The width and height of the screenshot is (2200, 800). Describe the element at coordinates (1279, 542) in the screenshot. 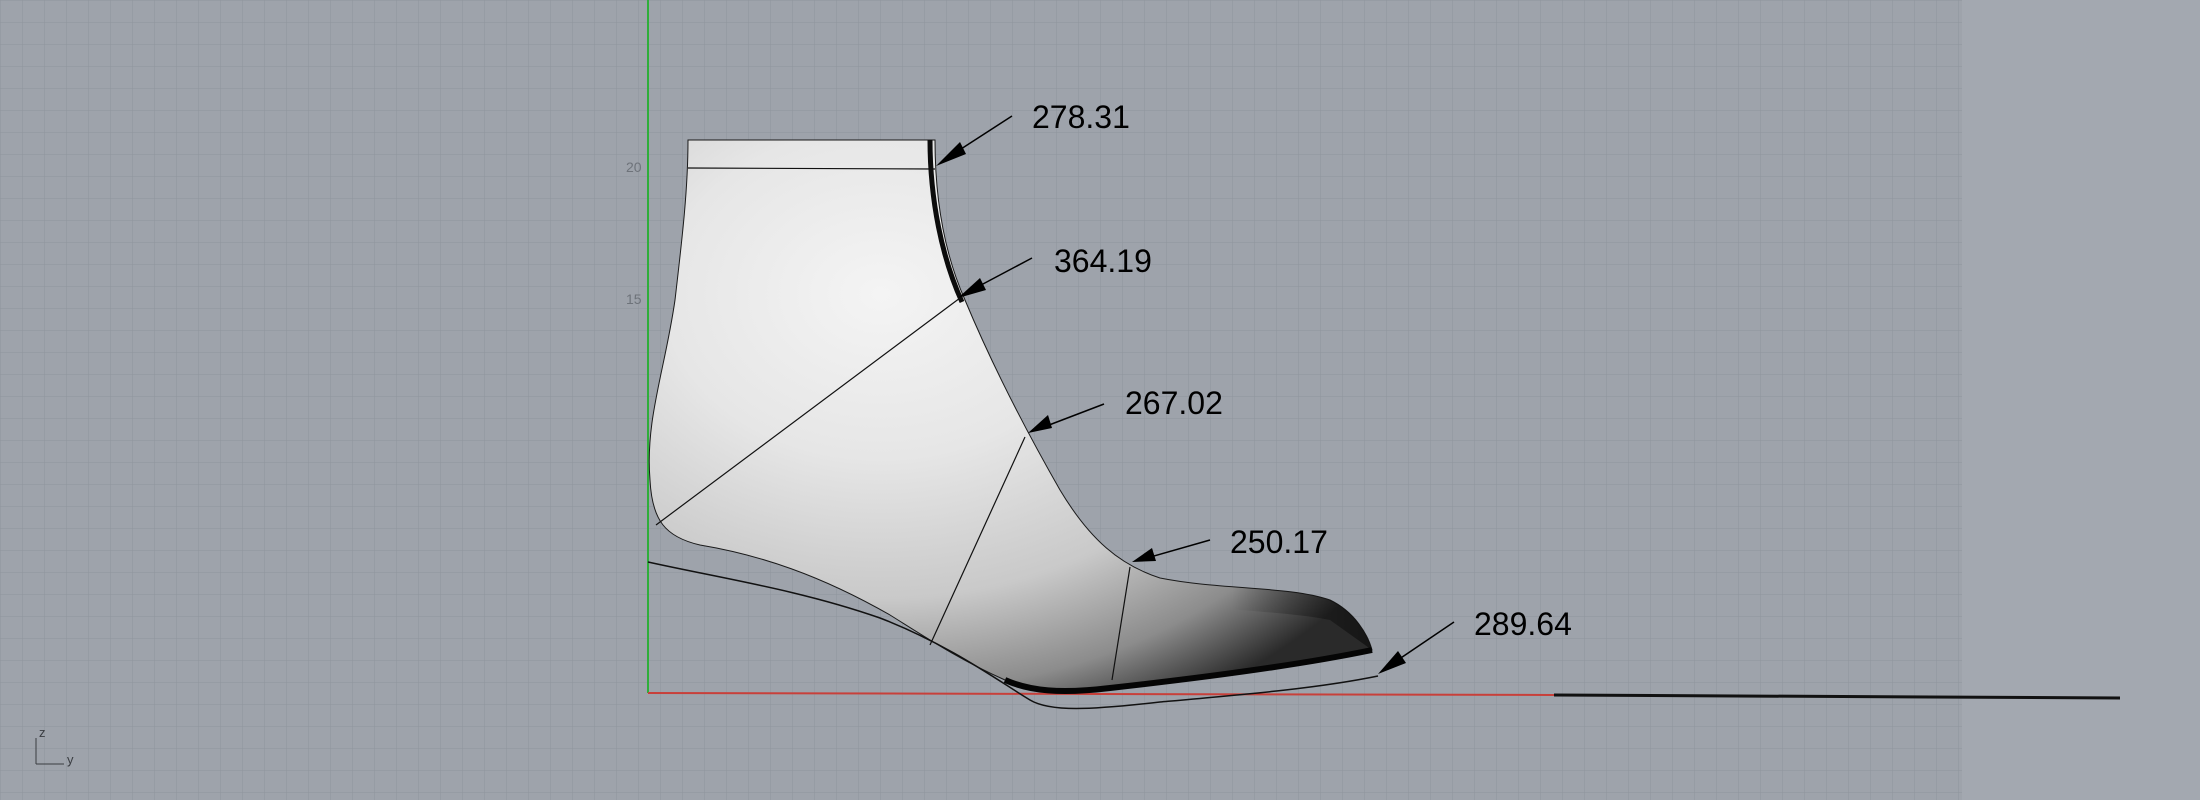

I see `dimension-label-ball: 250.17` at that location.